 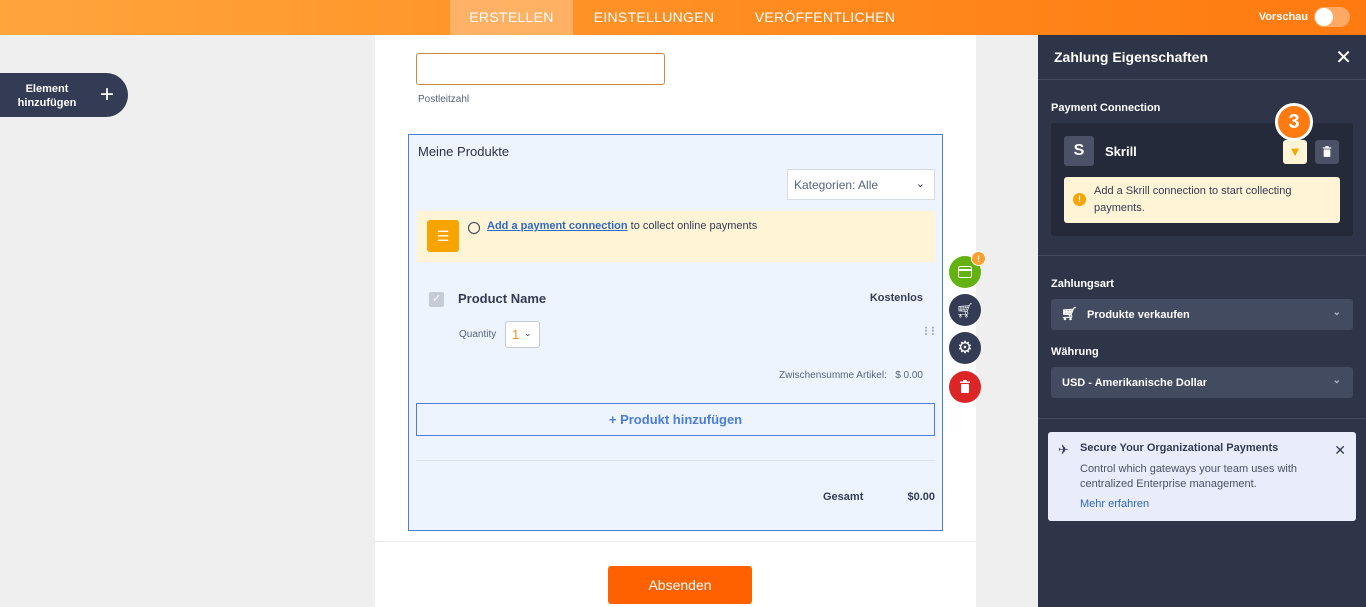 I want to click on total-value: $0.00, so click(x=921, y=497).